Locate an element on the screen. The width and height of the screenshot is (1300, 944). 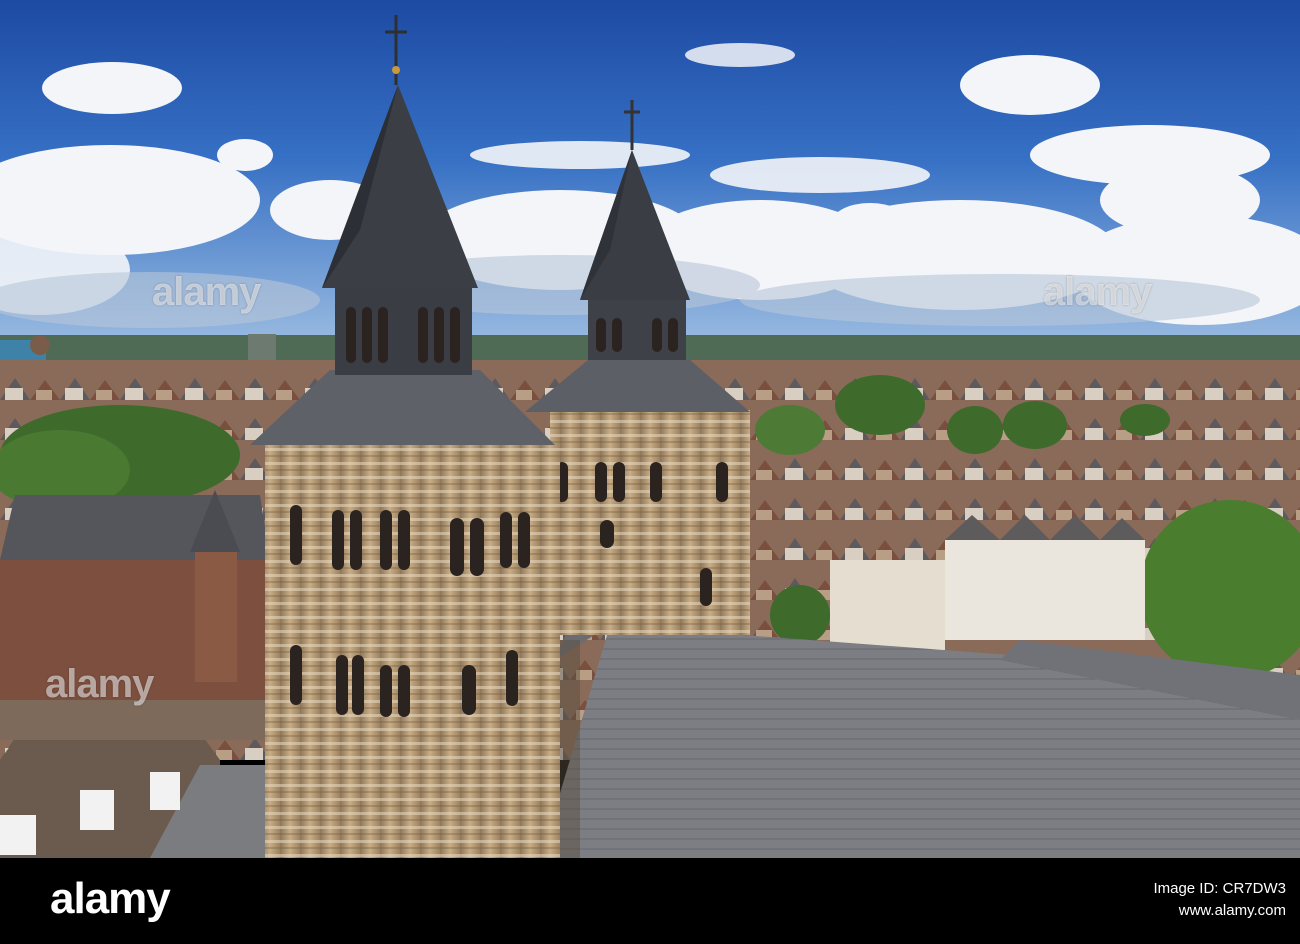
site-url: www.alamy.com is located at coordinates (1219, 911).